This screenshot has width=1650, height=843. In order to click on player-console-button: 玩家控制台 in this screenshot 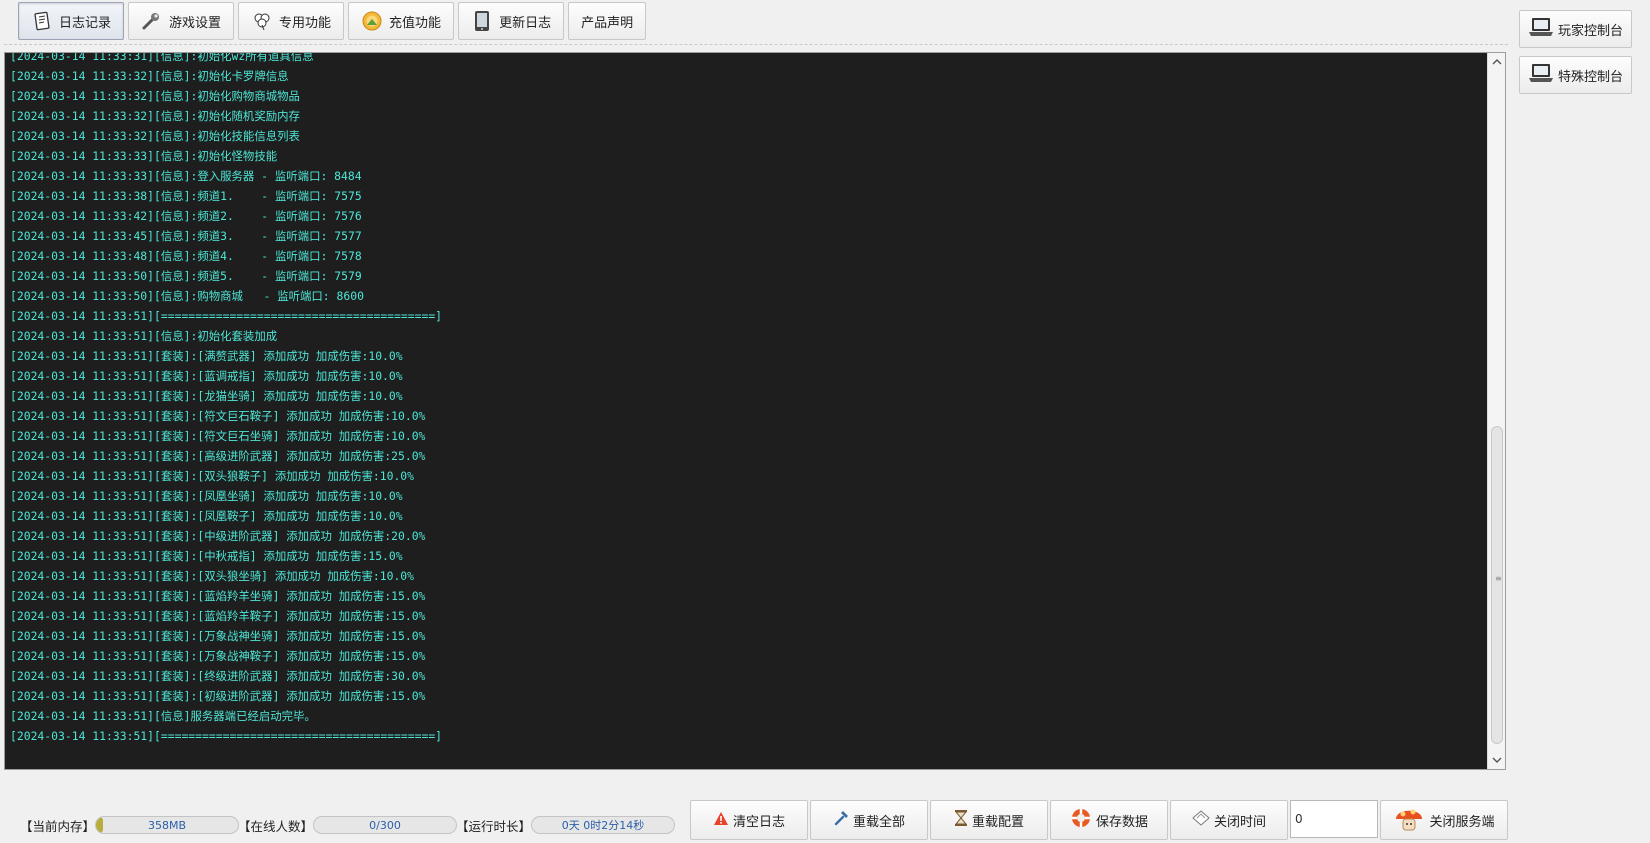, I will do `click(1575, 29)`.